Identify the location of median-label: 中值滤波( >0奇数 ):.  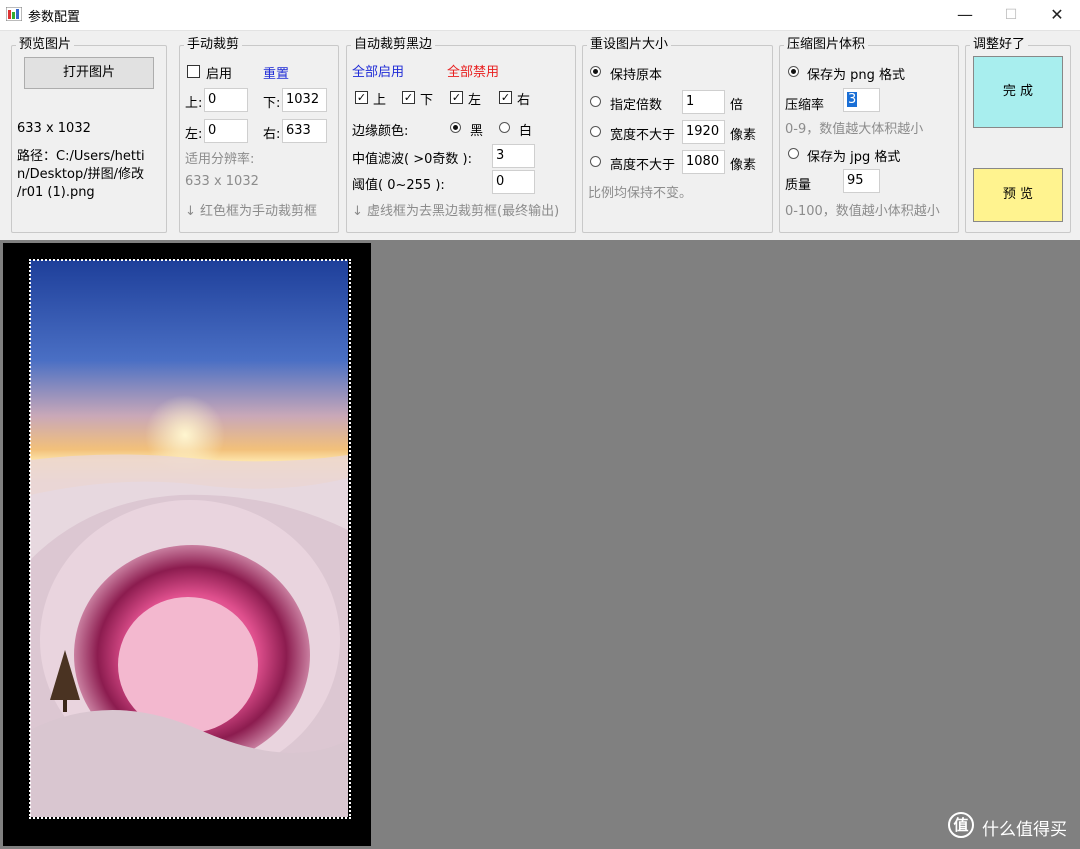
(412, 159).